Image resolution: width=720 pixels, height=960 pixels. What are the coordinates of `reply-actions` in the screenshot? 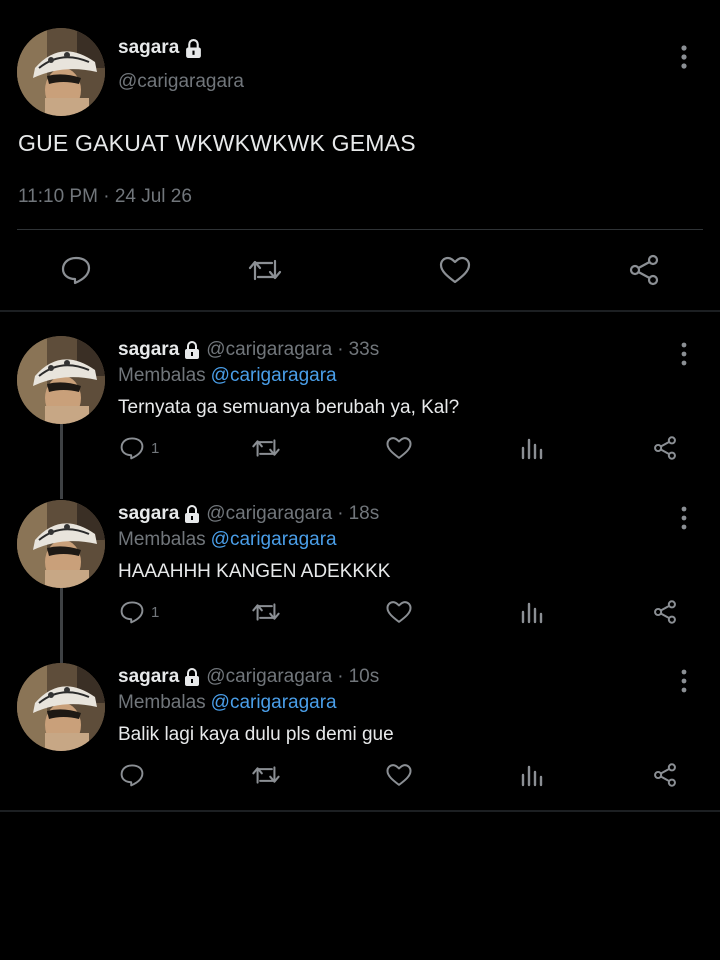 It's located at (360, 775).